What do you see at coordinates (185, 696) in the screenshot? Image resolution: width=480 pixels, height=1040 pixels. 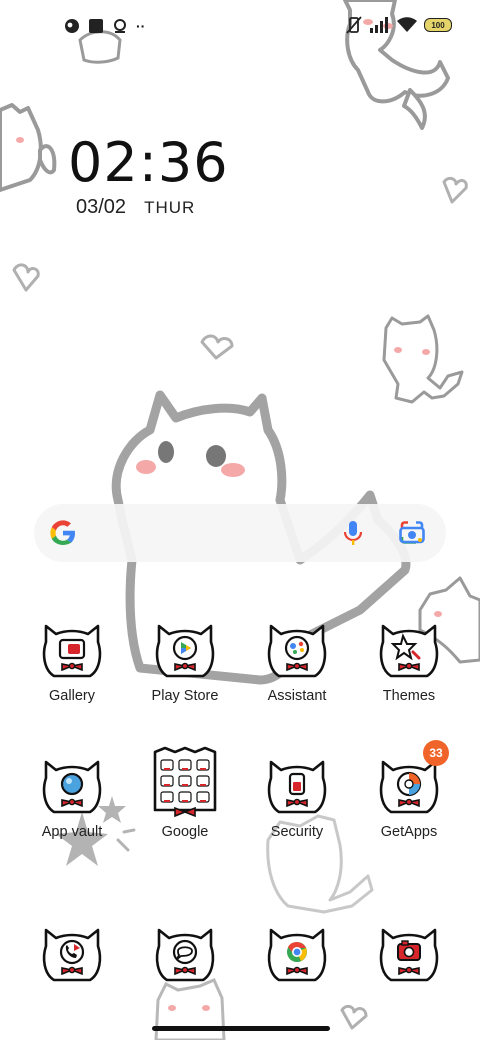 I see `app-label: Play Store` at bounding box center [185, 696].